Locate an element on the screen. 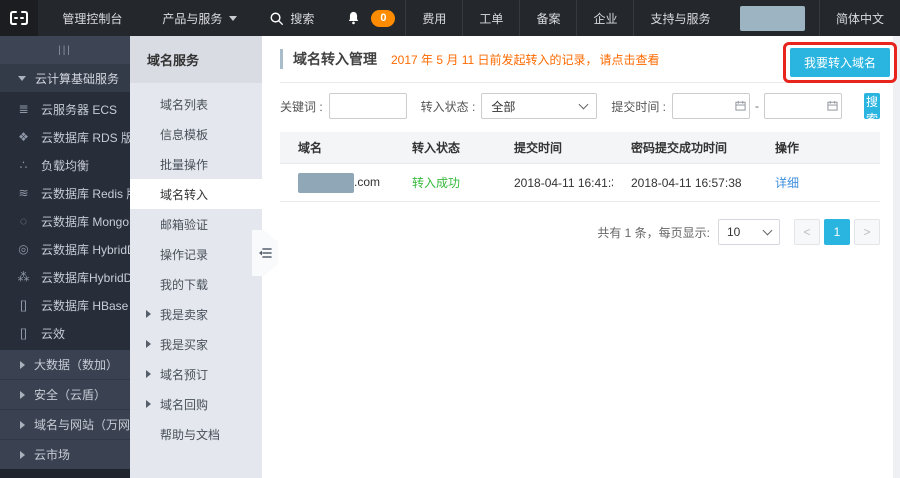 The height and width of the screenshot is (478, 900). view-legacy-records-link: 请点击查看 is located at coordinates (630, 59).